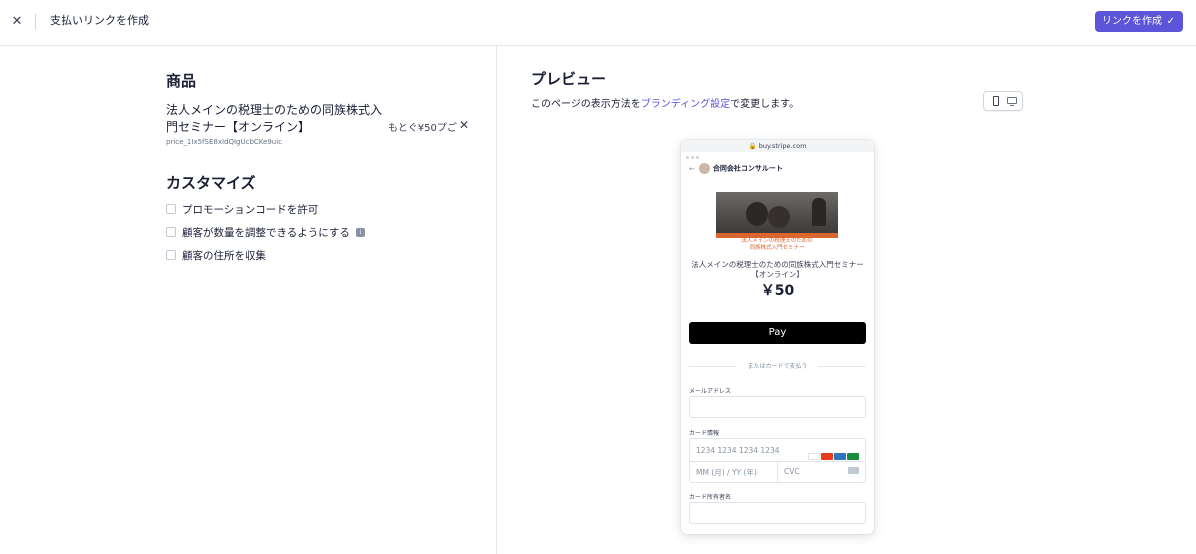 This screenshot has height=554, width=1196. I want to click on amex-icon, so click(840, 456).